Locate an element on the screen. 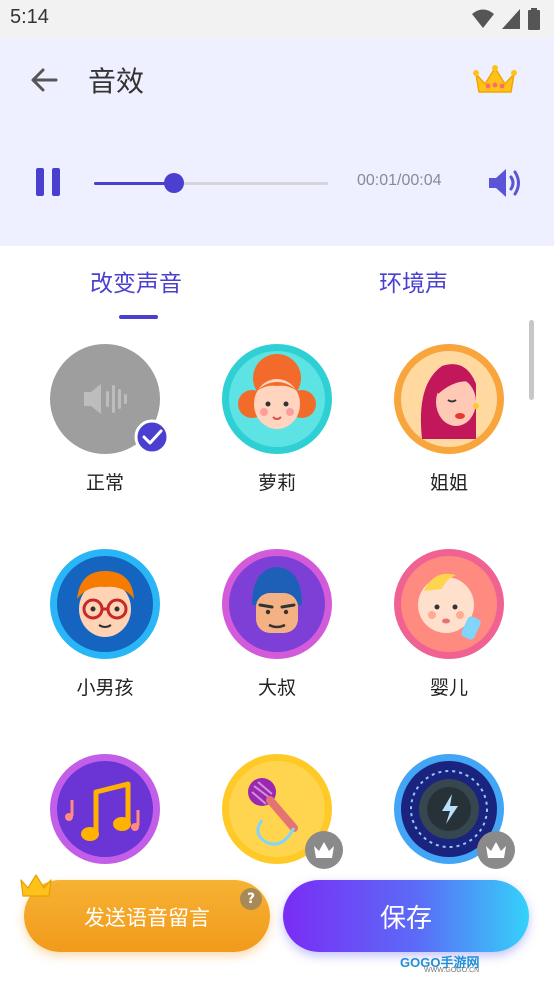 The image size is (554, 984). effect-little-boy: 小男孩 is located at coordinates (105, 634).